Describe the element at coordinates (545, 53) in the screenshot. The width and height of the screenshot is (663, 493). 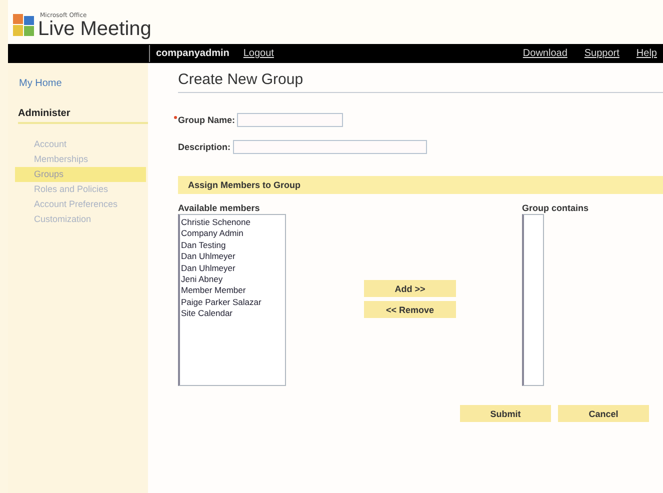
I see `nav-link: Download` at that location.